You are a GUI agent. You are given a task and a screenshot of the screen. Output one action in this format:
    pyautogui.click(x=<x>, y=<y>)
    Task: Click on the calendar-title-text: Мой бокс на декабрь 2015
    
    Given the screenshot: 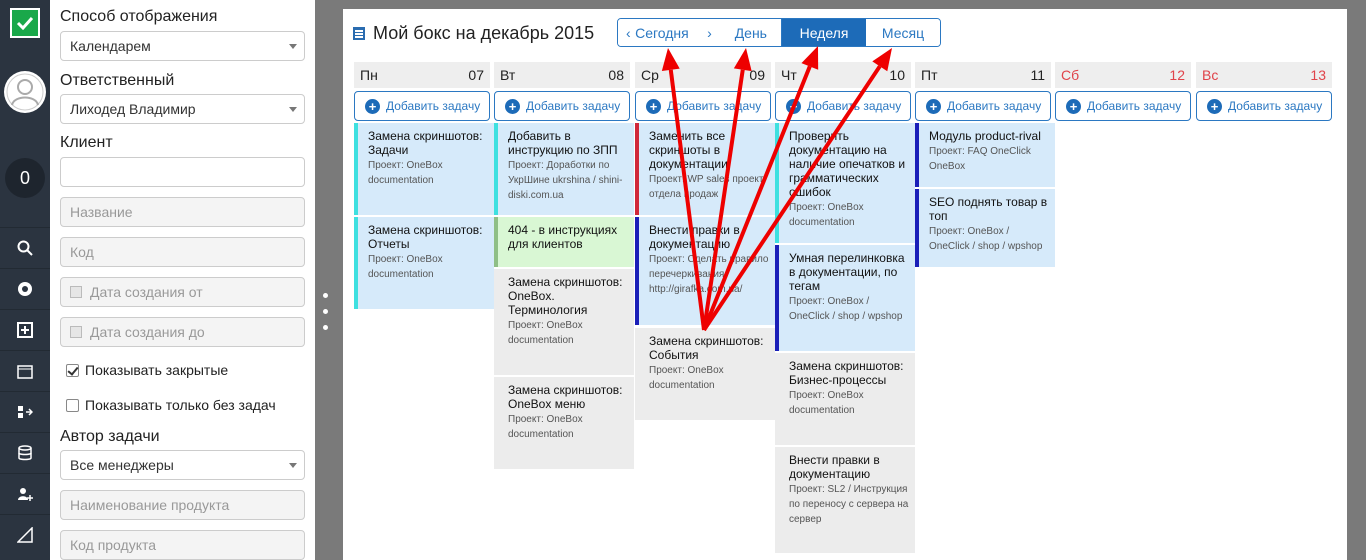 What is the action you would take?
    pyautogui.click(x=484, y=33)
    